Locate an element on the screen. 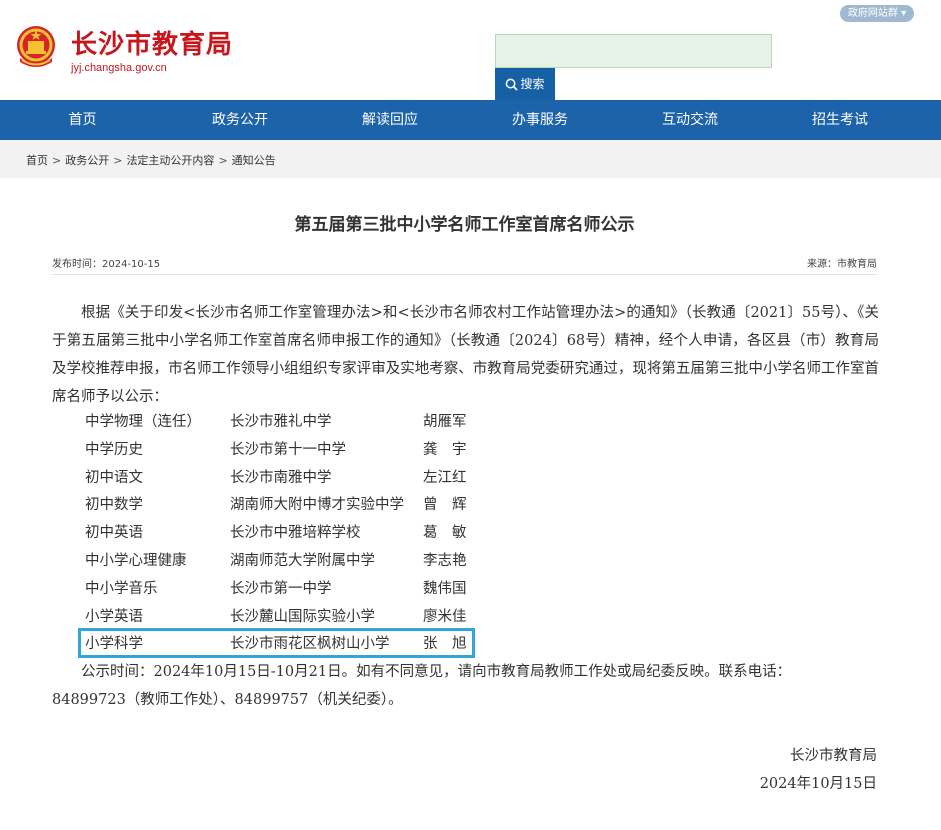 This screenshot has height=830, width=941. name-cell: 龚 宇 is located at coordinates (445, 449).